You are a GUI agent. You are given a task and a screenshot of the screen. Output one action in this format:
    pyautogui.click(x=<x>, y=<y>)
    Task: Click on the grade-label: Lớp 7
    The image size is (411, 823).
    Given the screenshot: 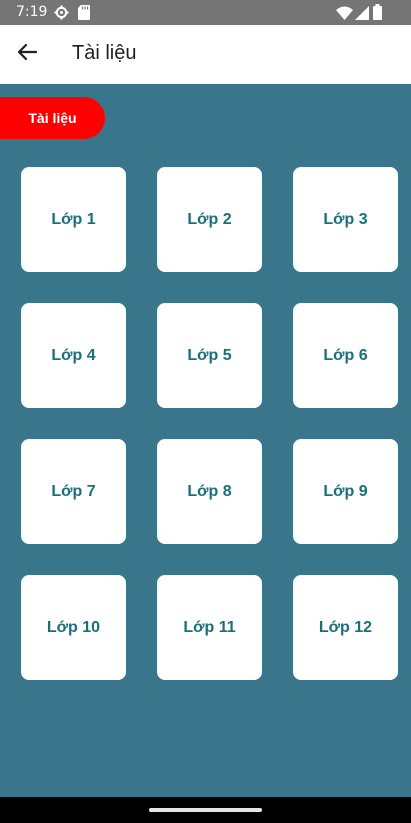 What is the action you would take?
    pyautogui.click(x=73, y=491)
    